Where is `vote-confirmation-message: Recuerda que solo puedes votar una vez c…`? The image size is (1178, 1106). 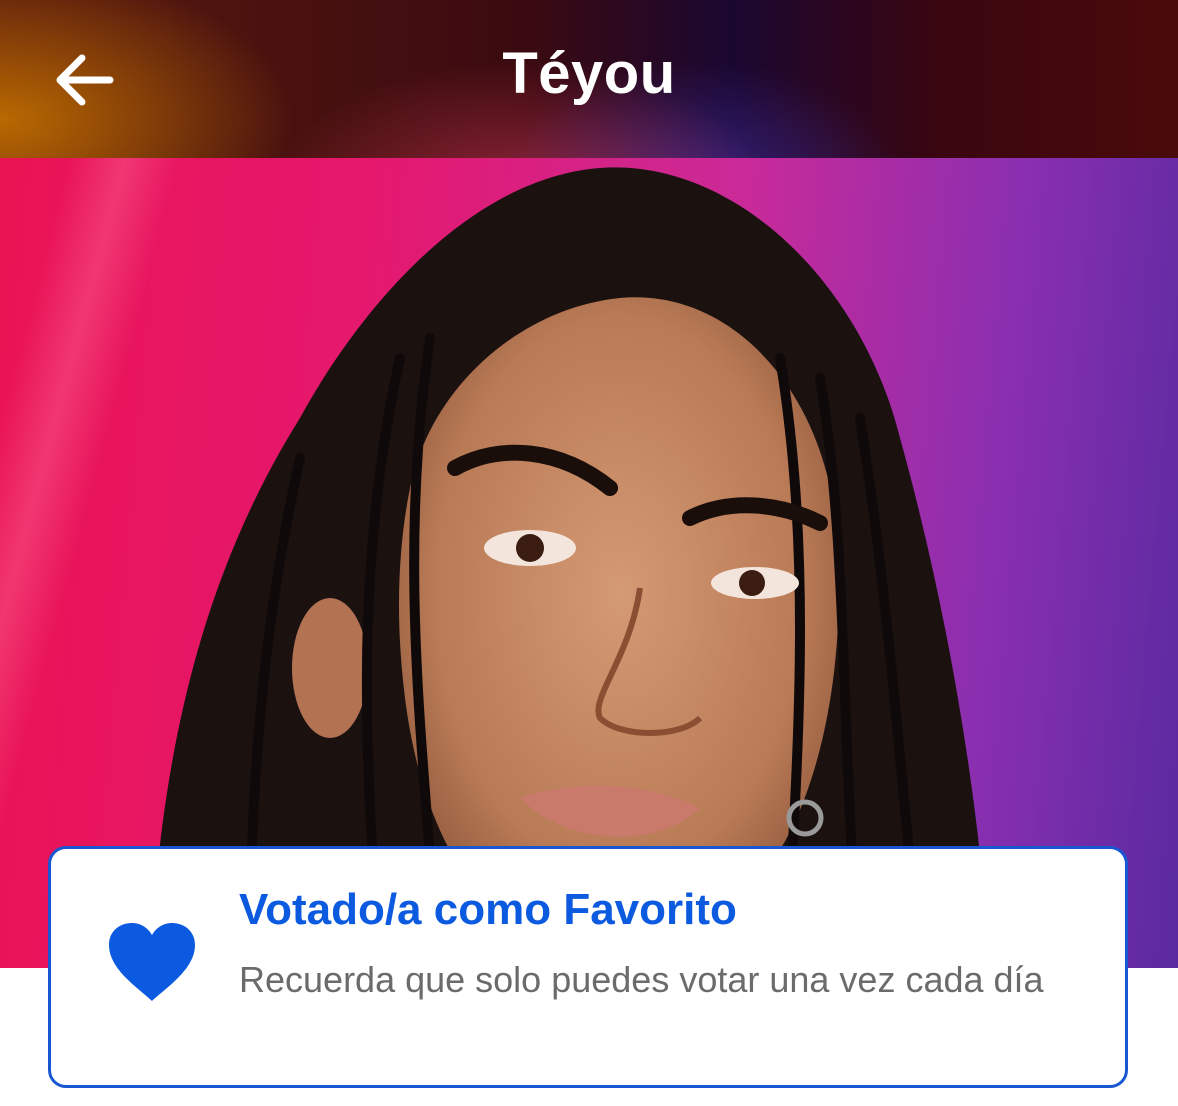 vote-confirmation-message: Recuerda que solo puedes votar una vez c… is located at coordinates (641, 979).